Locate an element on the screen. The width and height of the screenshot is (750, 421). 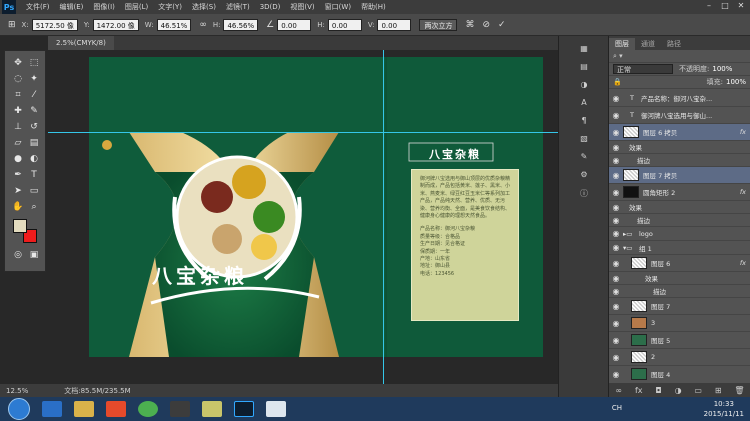
layer-row: ◉ 2 is located at coordinates (679, 357).